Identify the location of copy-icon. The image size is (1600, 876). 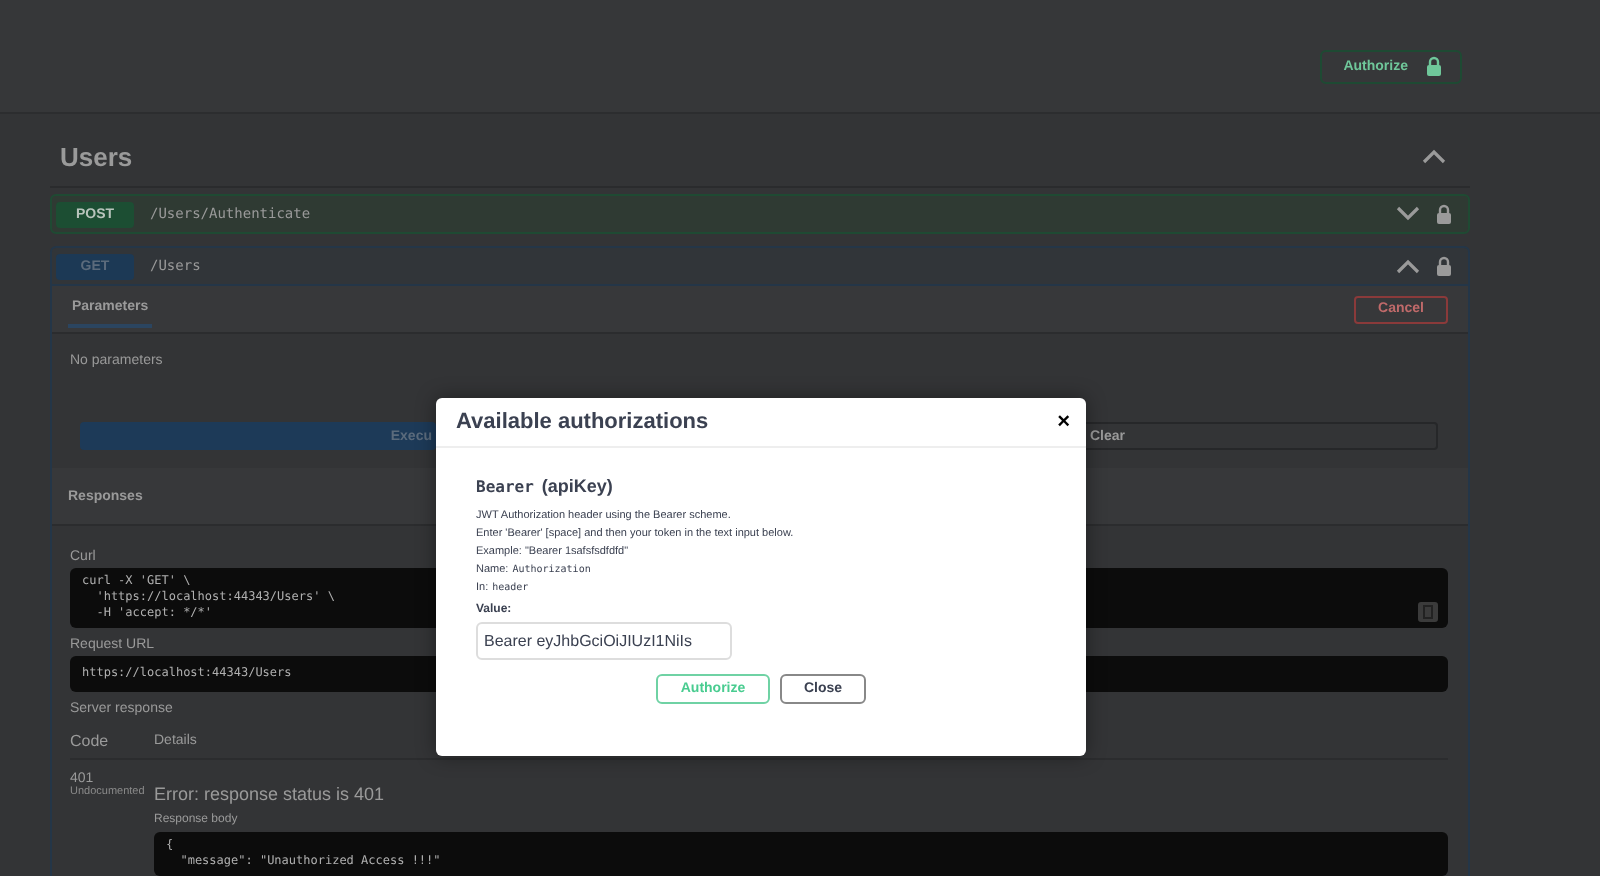
(1428, 612).